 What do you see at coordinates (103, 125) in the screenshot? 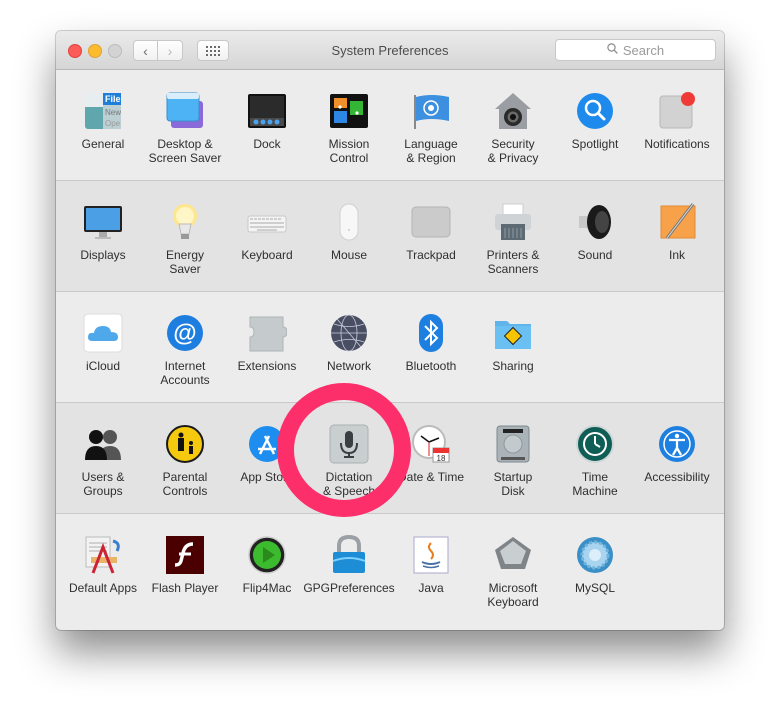
I see `pane-general: File New Ope General` at bounding box center [103, 125].